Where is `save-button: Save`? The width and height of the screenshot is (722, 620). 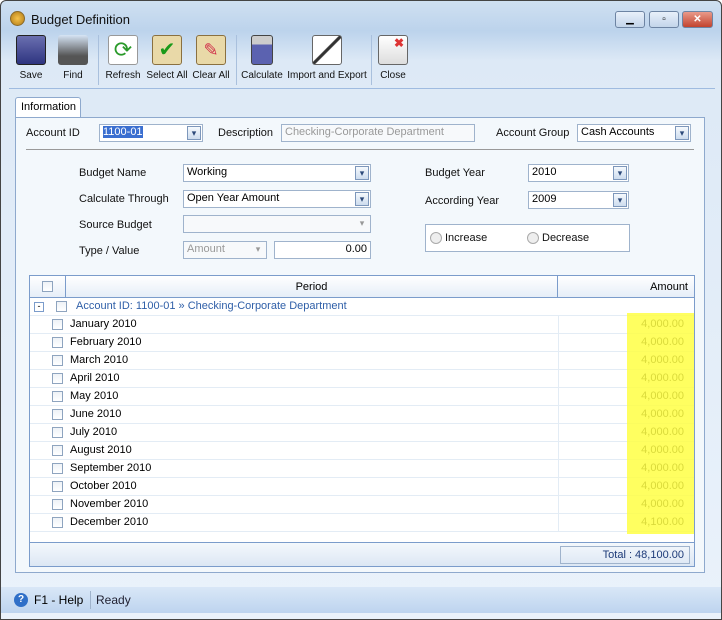 save-button: Save is located at coordinates (31, 57).